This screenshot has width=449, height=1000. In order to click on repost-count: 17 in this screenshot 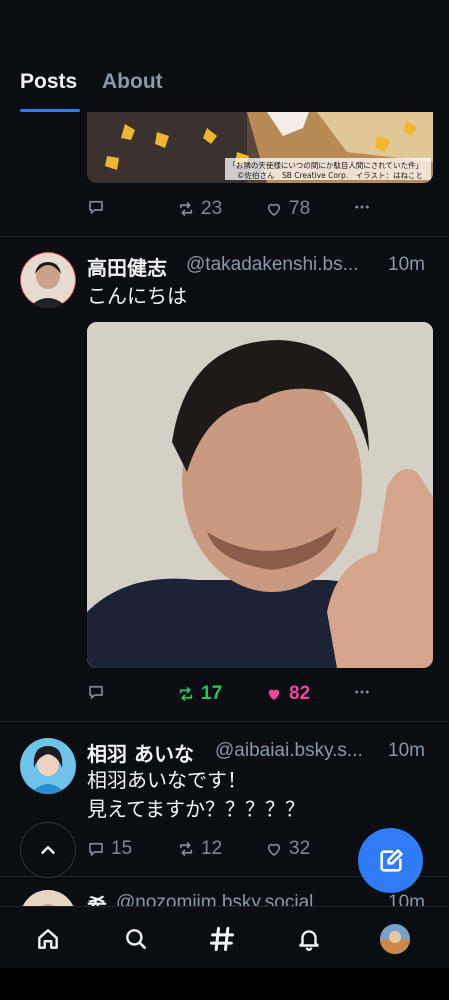, I will do `click(212, 693)`.